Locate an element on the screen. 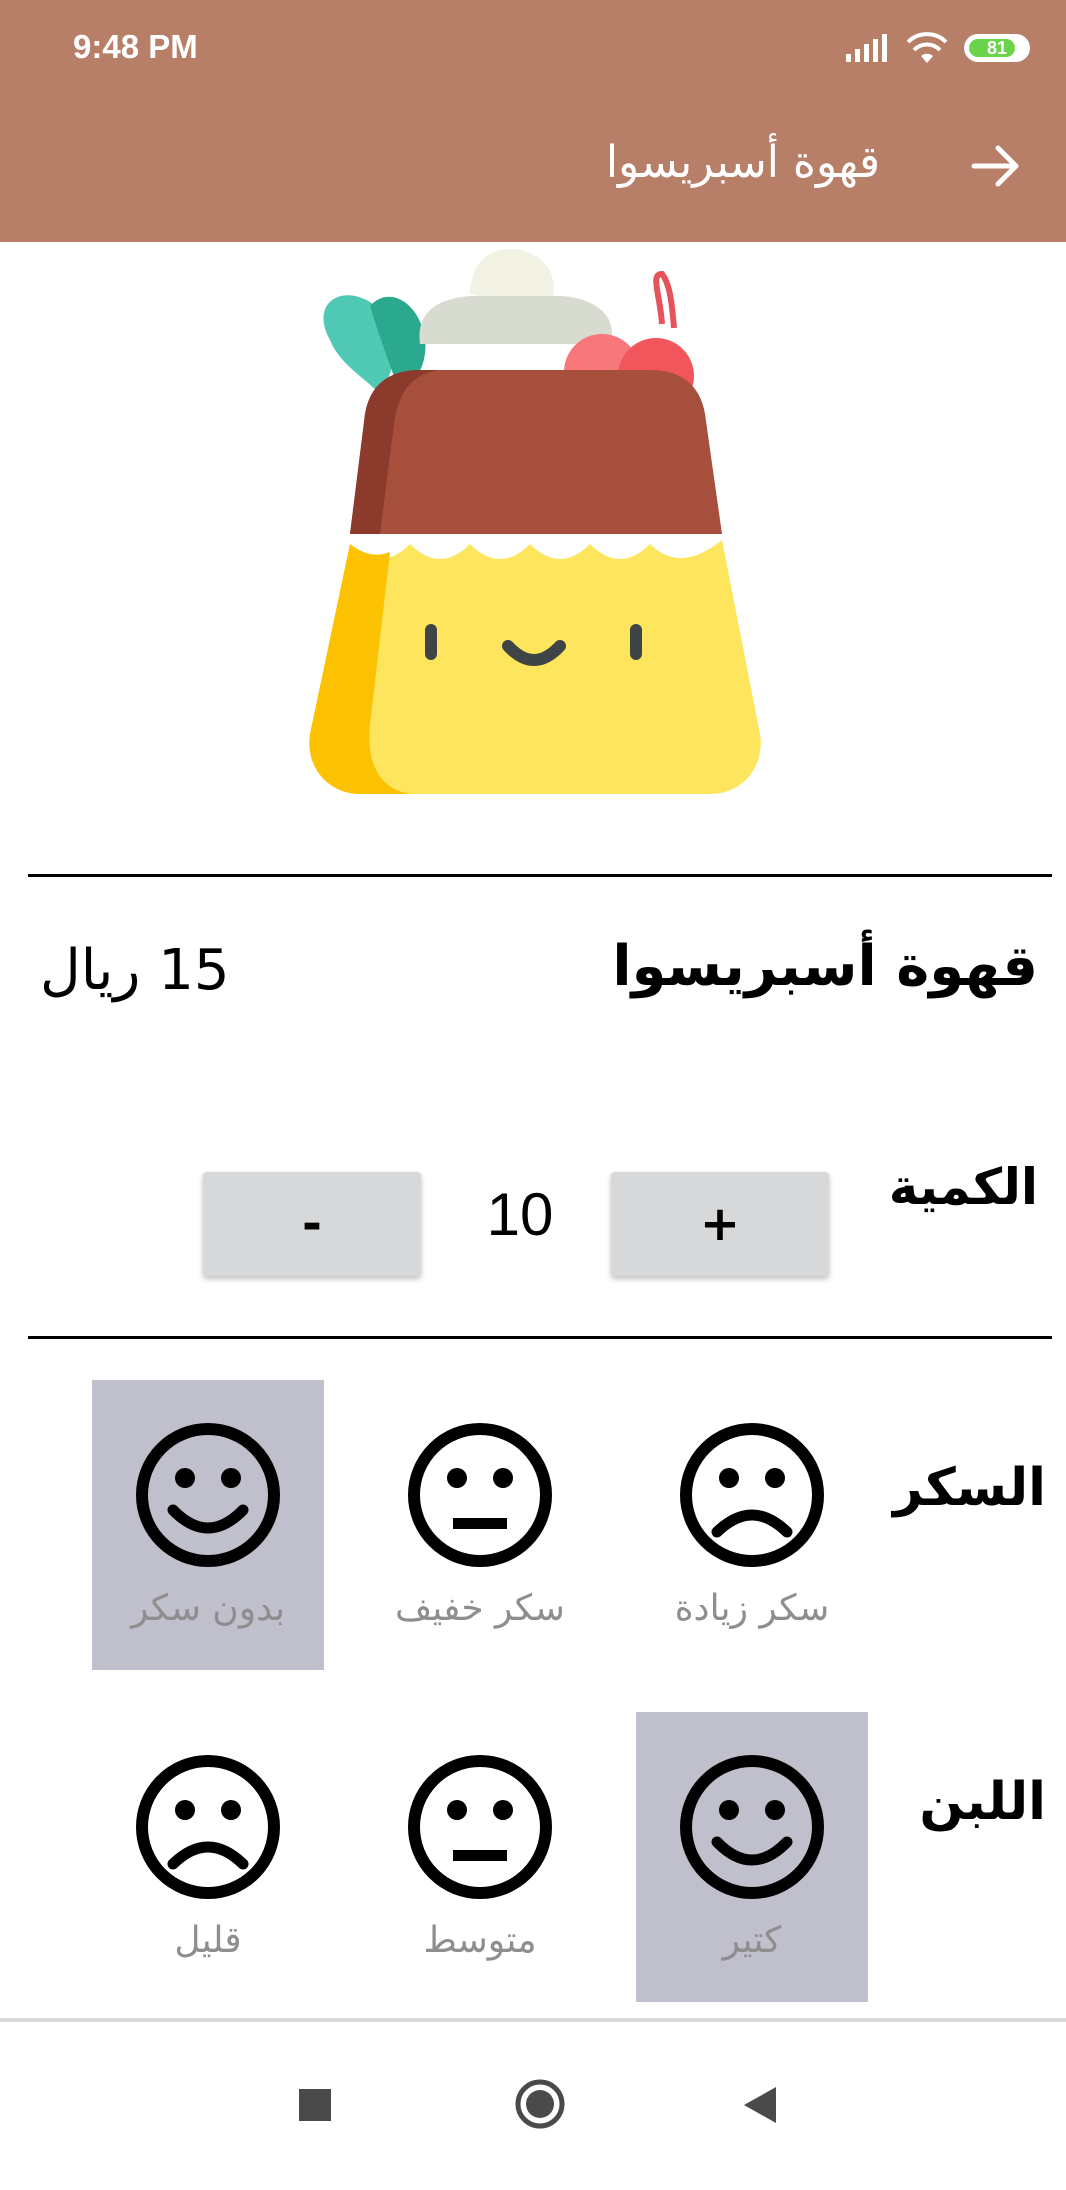 This screenshot has height=2190, width=1066. toolbar-title: قهوة أسبريسوا is located at coordinates (742, 162).